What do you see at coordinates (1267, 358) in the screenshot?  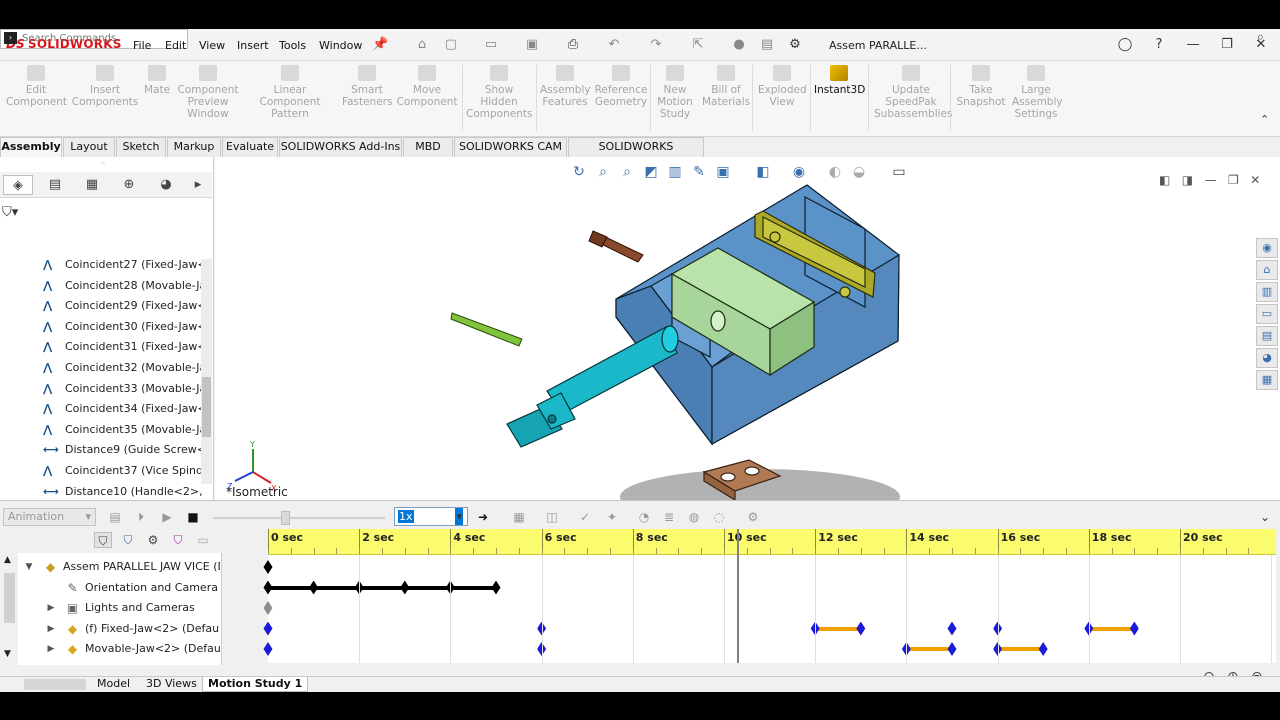 I see `appearances-icon: ◕` at bounding box center [1267, 358].